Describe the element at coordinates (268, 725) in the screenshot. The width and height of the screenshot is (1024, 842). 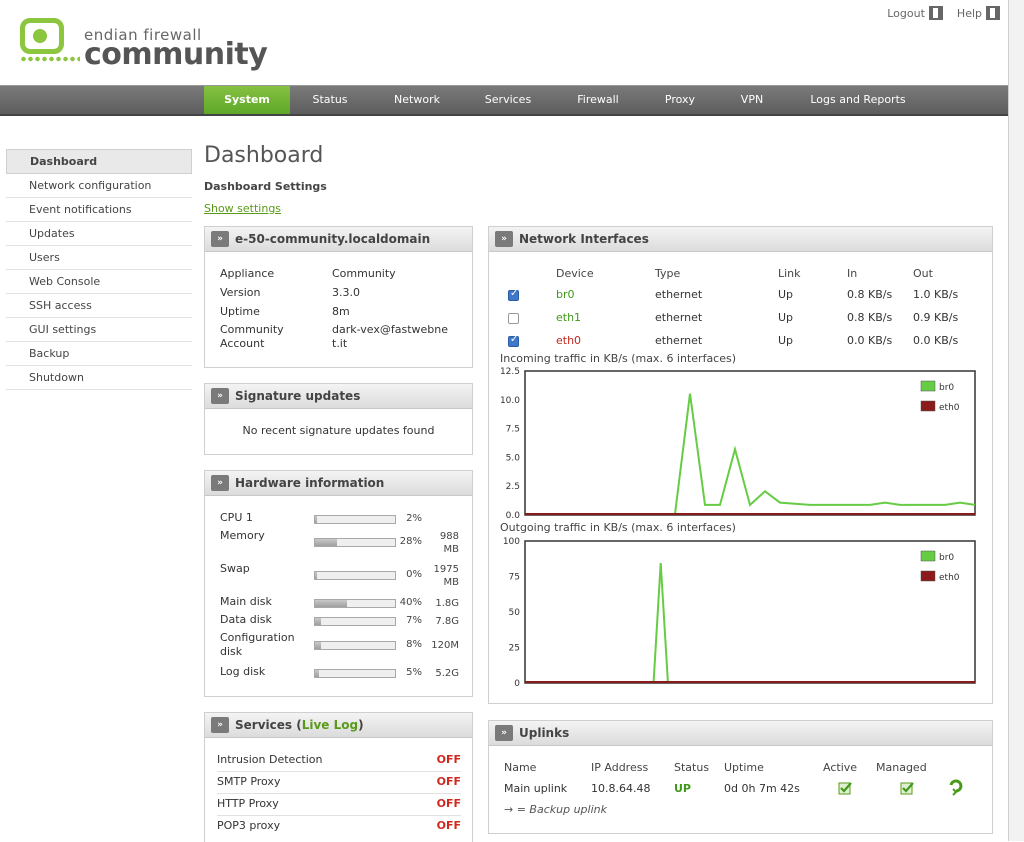
I see `services-title: Services (` at that location.